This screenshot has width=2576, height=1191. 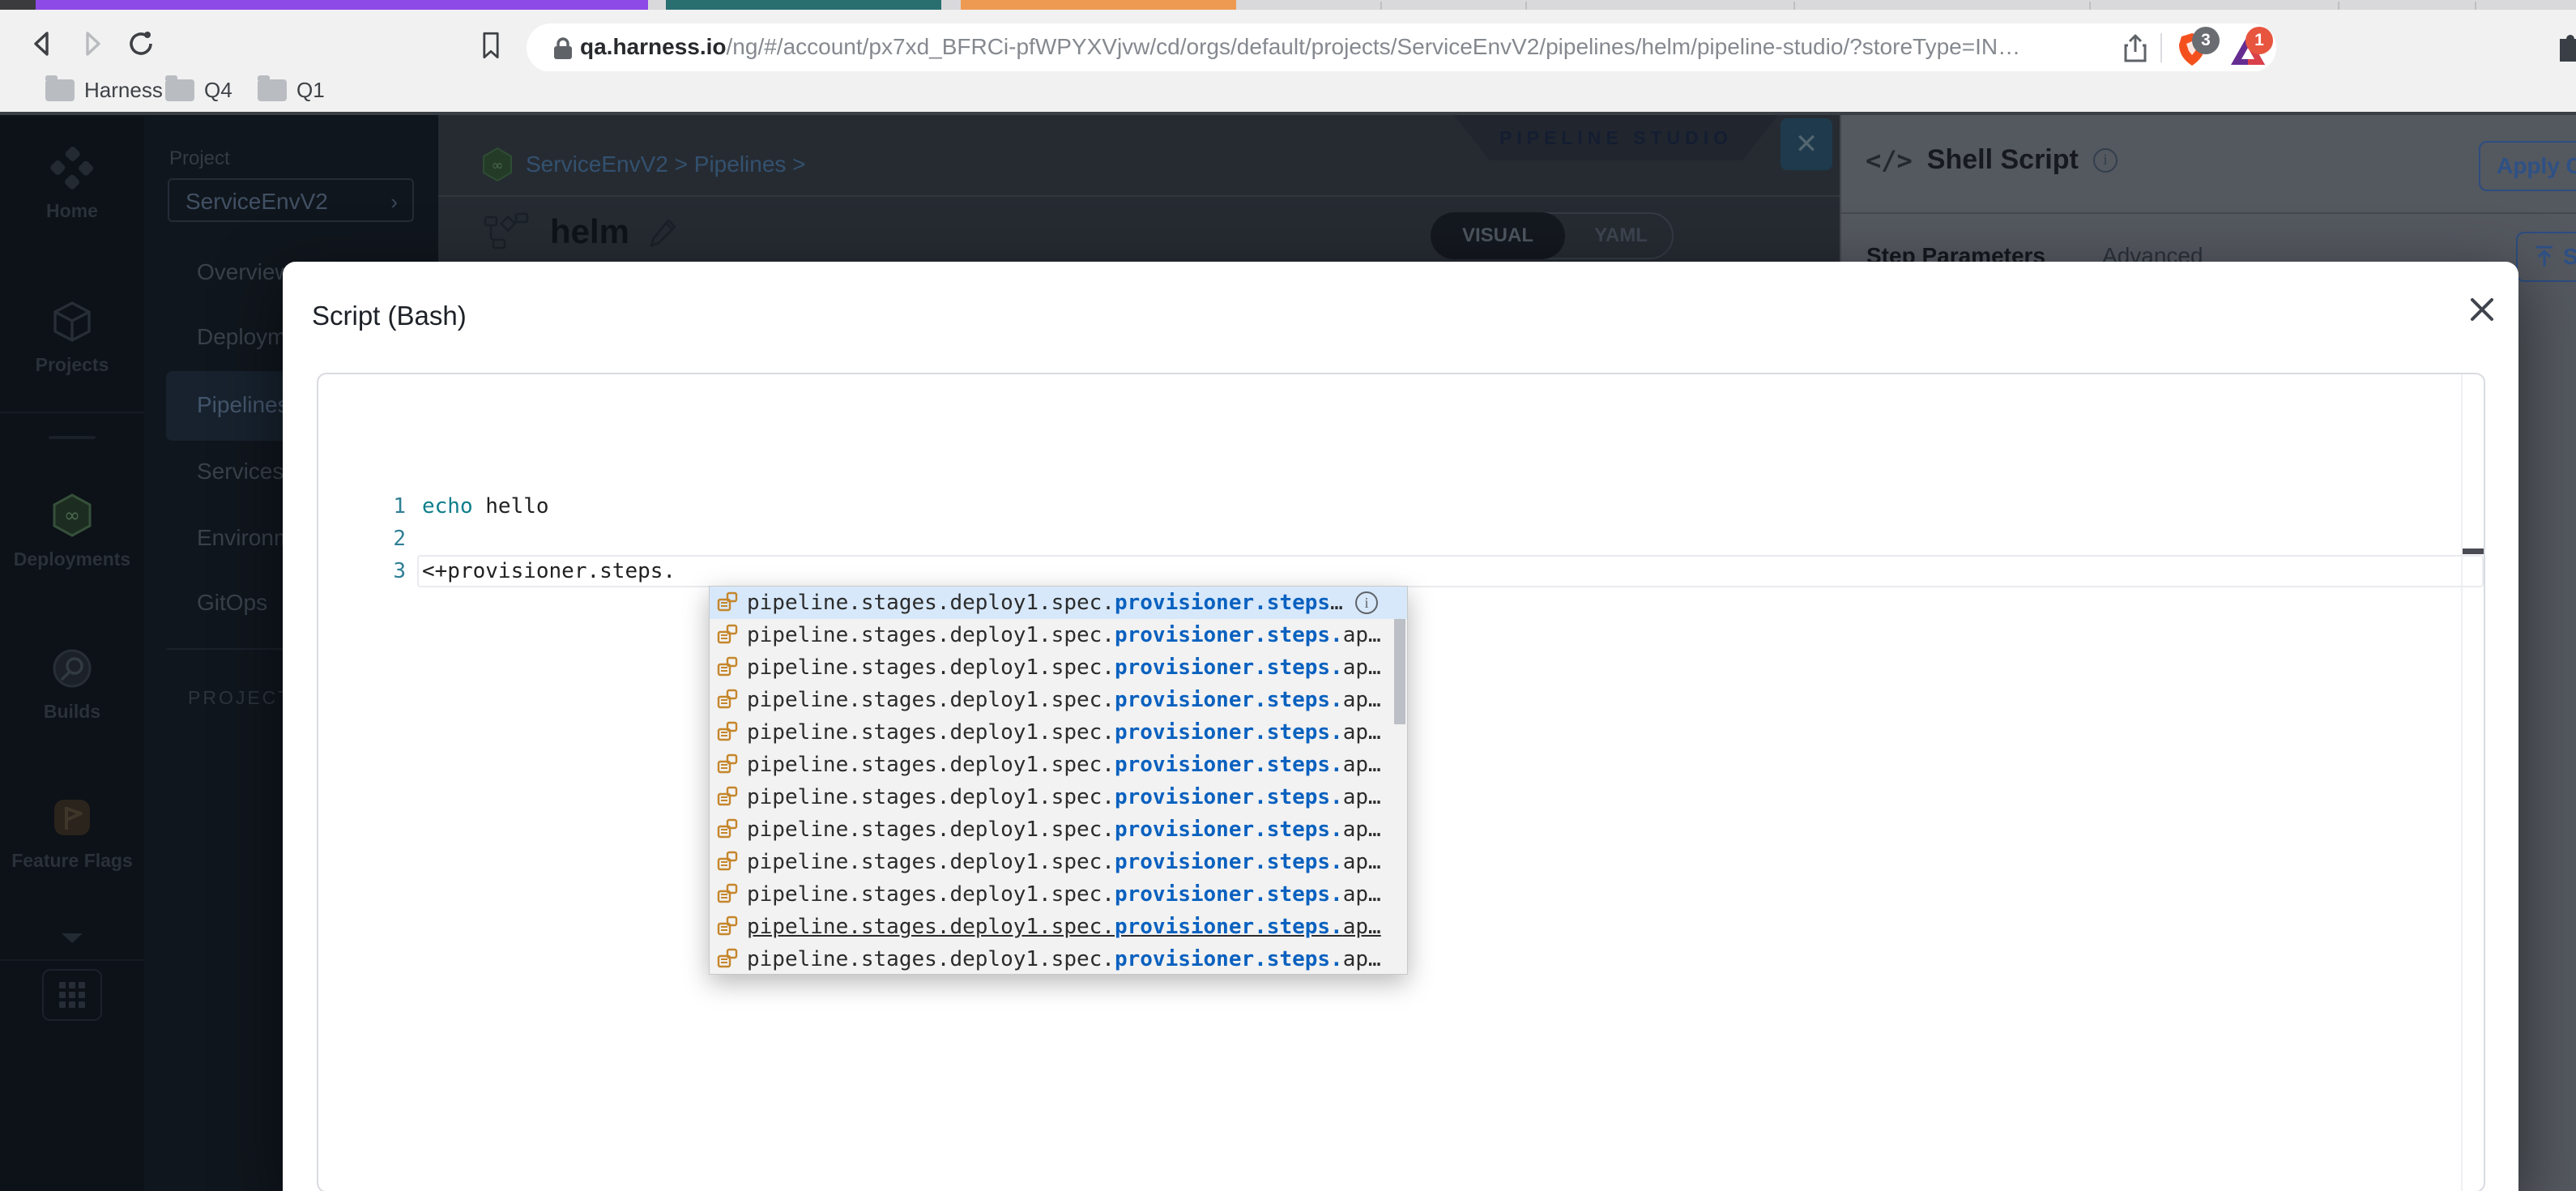 I want to click on pipeline-graph-icon, so click(x=506, y=231).